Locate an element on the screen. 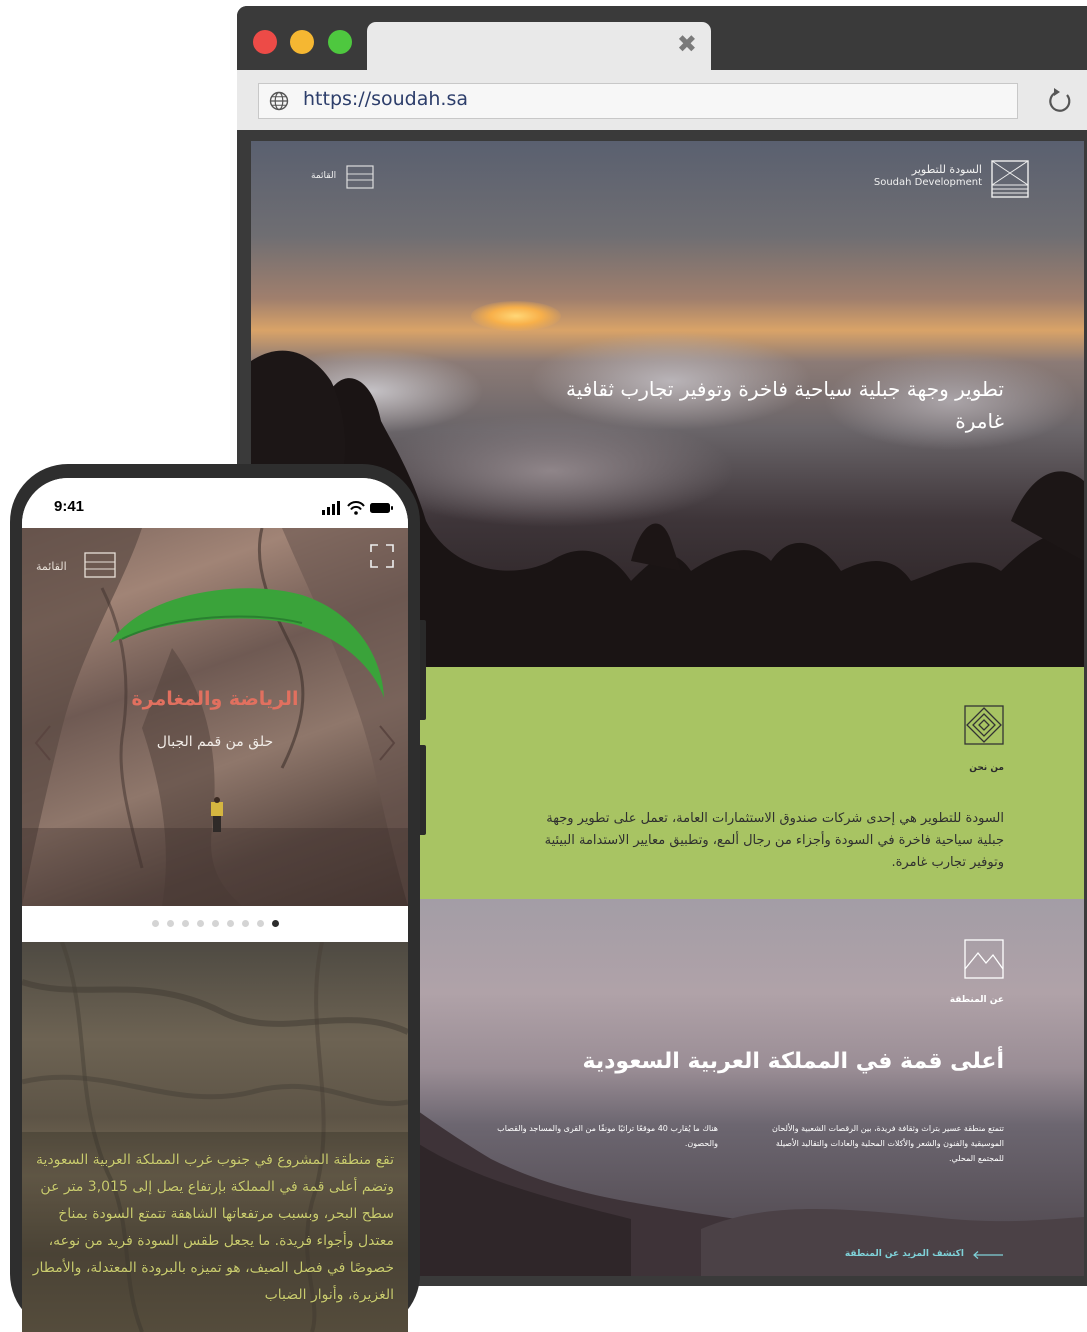 The height and width of the screenshot is (1332, 1087). explore-region-link: اكتشف المزيد عن المنطقة is located at coordinates (904, 1254).